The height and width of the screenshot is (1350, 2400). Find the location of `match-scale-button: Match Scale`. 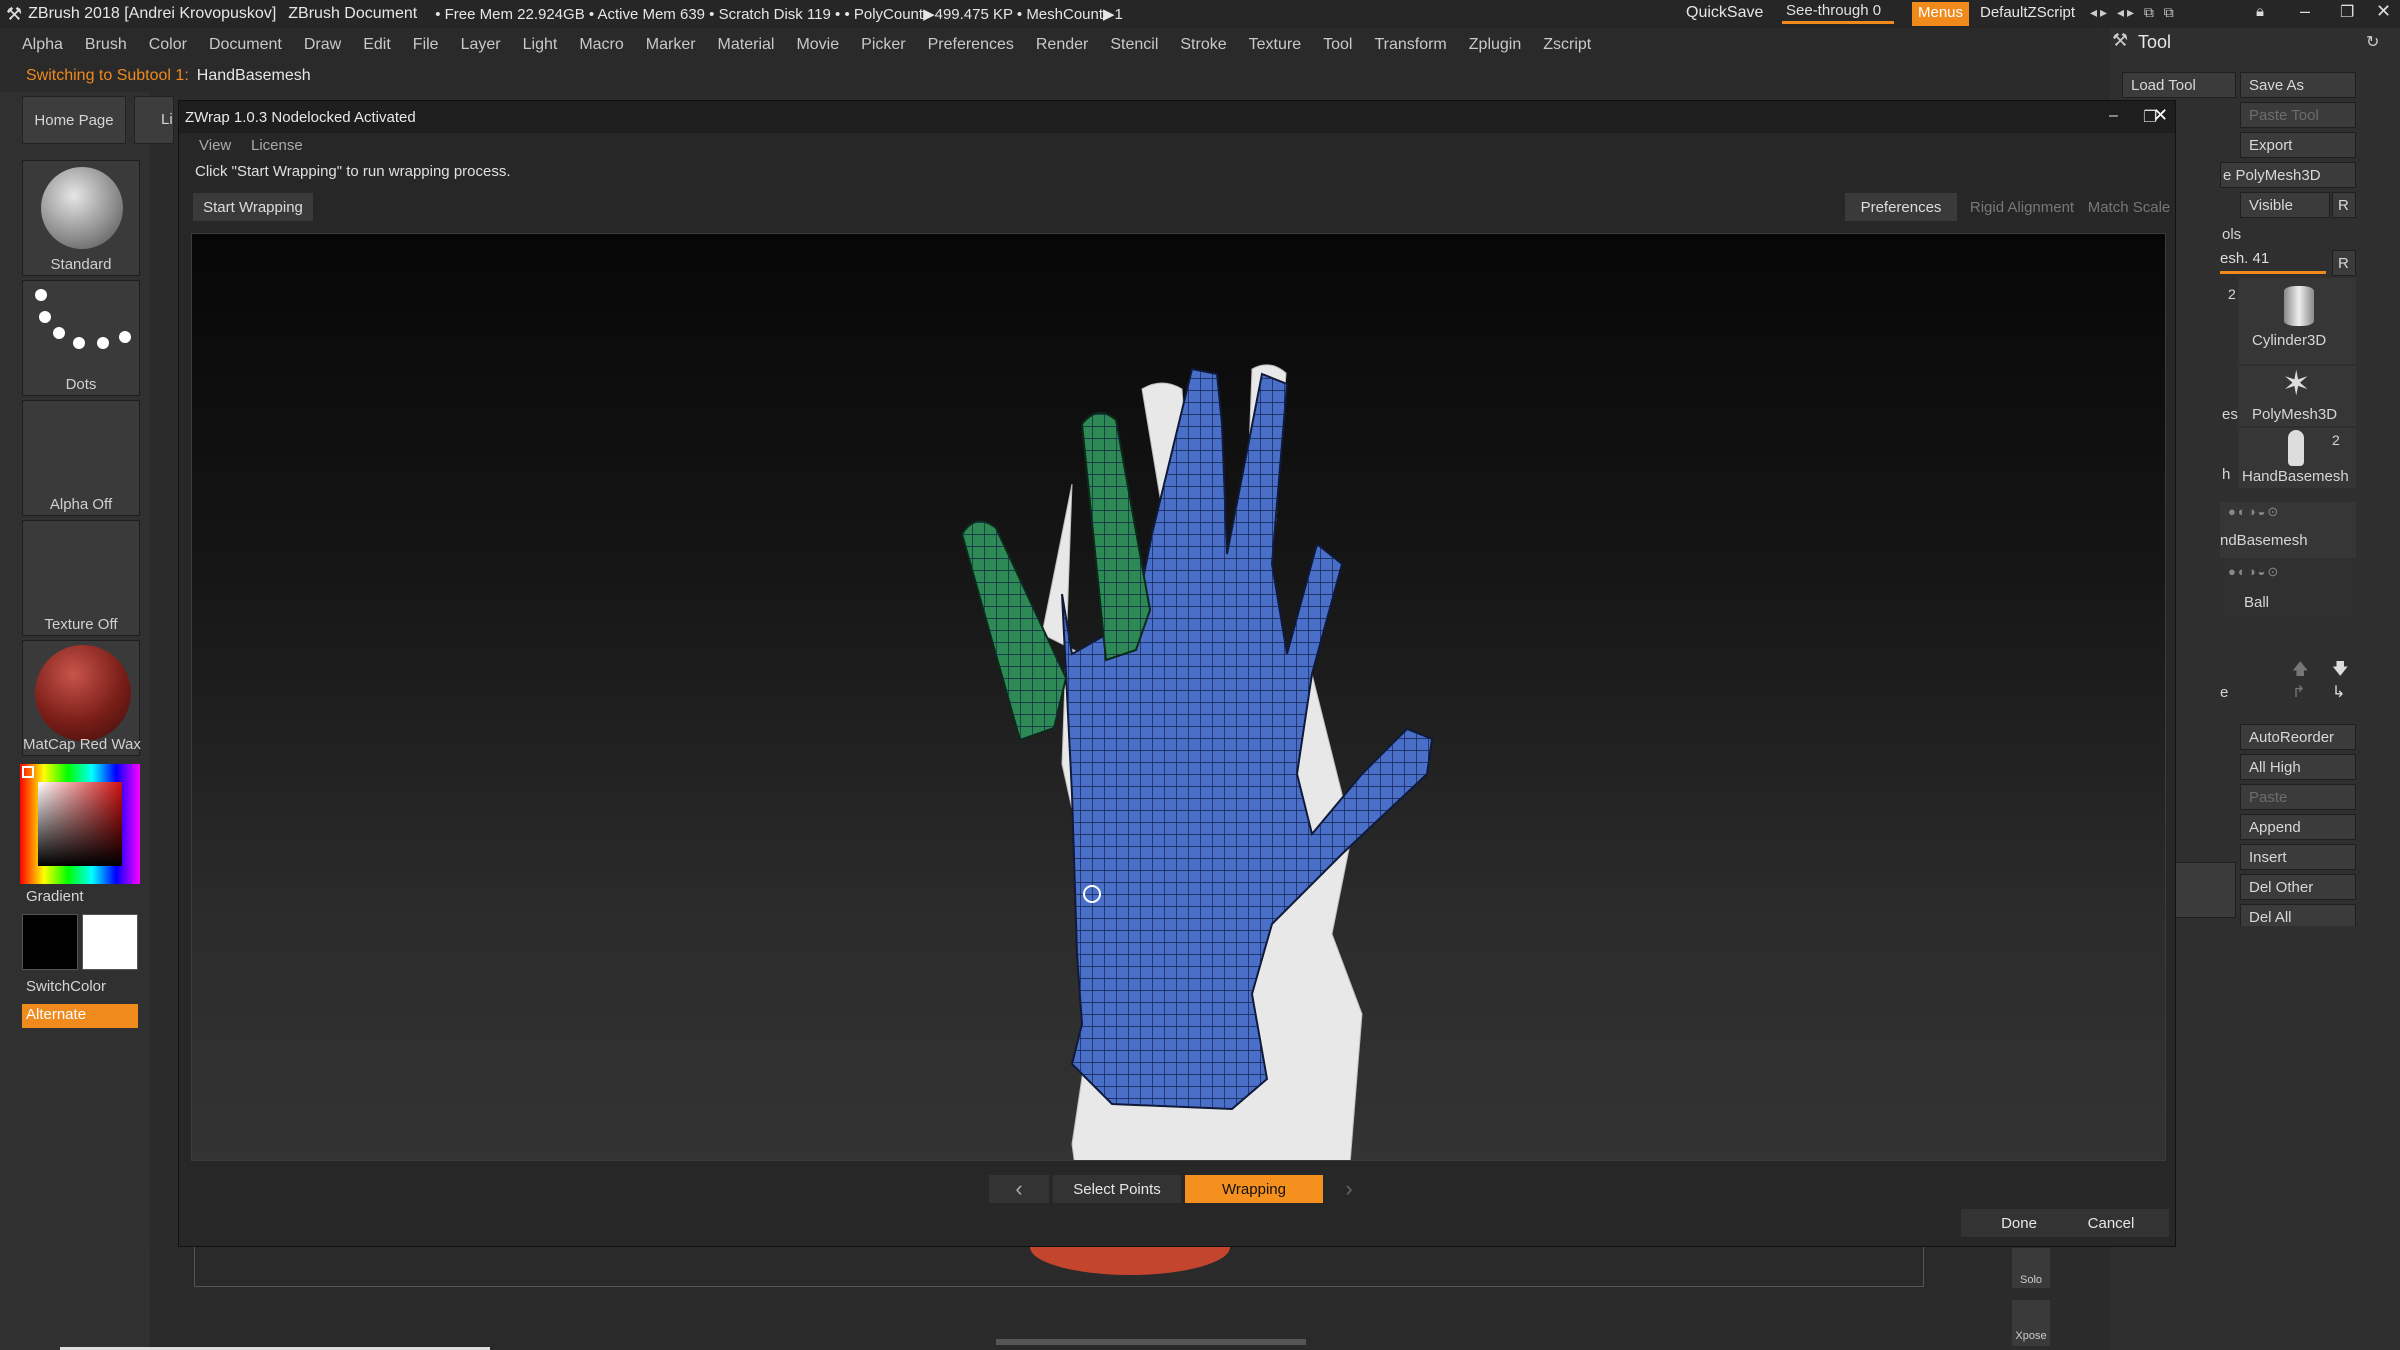

match-scale-button: Match Scale is located at coordinates (2129, 207).